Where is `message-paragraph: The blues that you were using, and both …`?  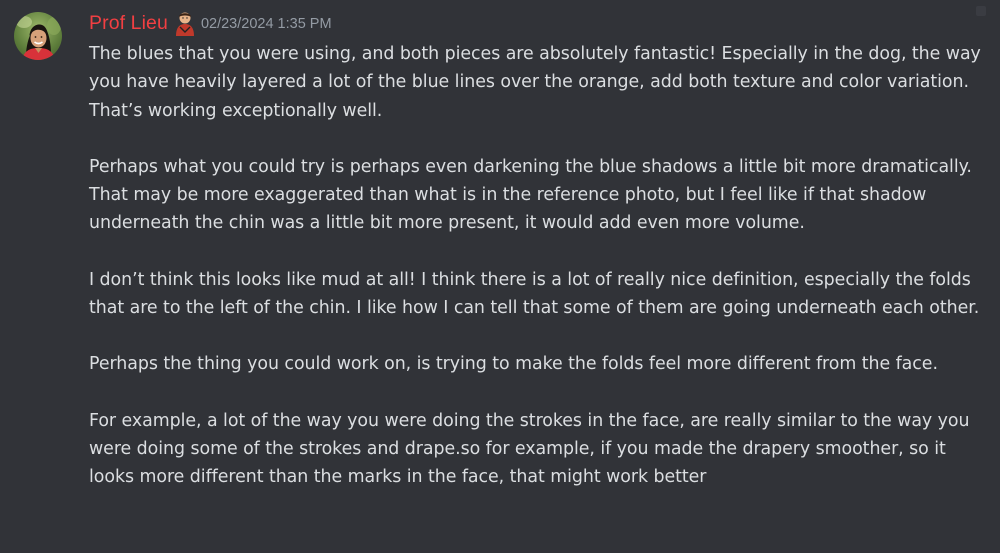 message-paragraph: The blues that you were using, and both … is located at coordinates (535, 82).